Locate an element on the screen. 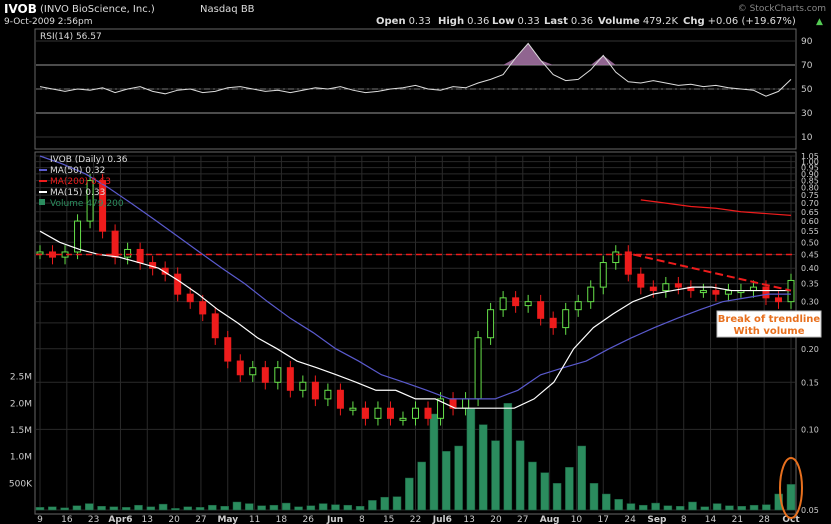  exchange-label: Nasdaq BB is located at coordinates (227, 9).